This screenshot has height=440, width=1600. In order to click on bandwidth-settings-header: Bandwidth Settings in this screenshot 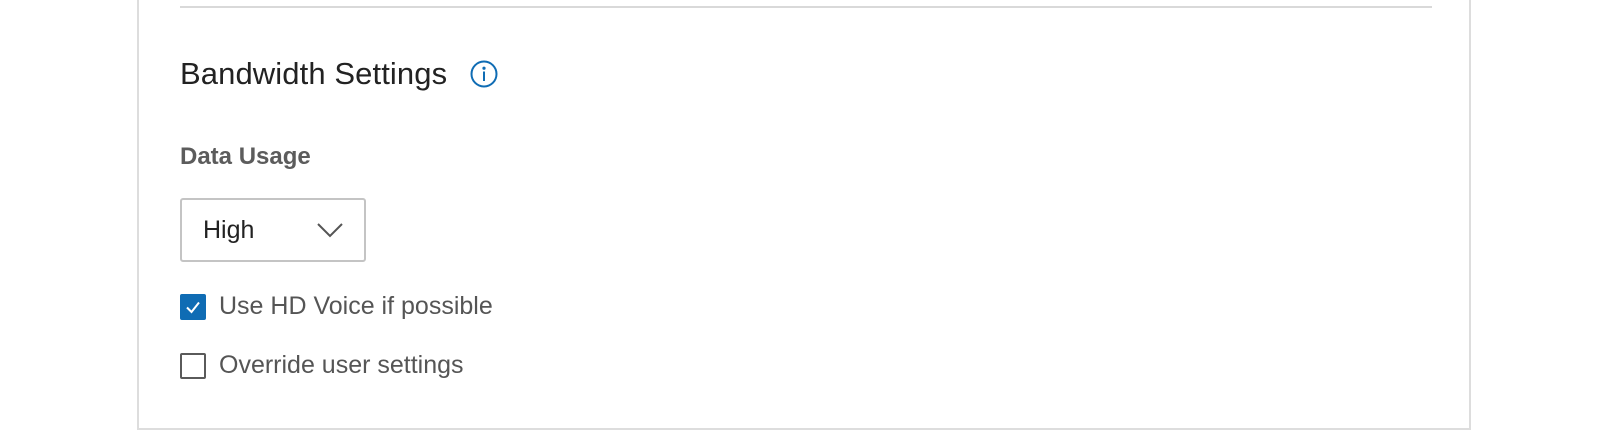, I will do `click(339, 74)`.